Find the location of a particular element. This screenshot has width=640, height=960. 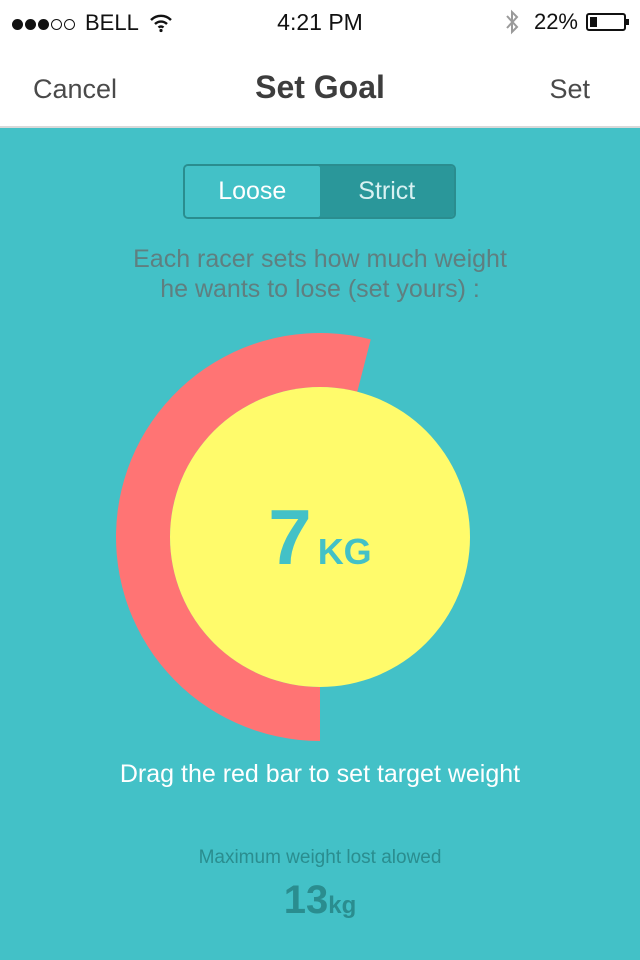

page-title: Set Goal is located at coordinates (320, 87).